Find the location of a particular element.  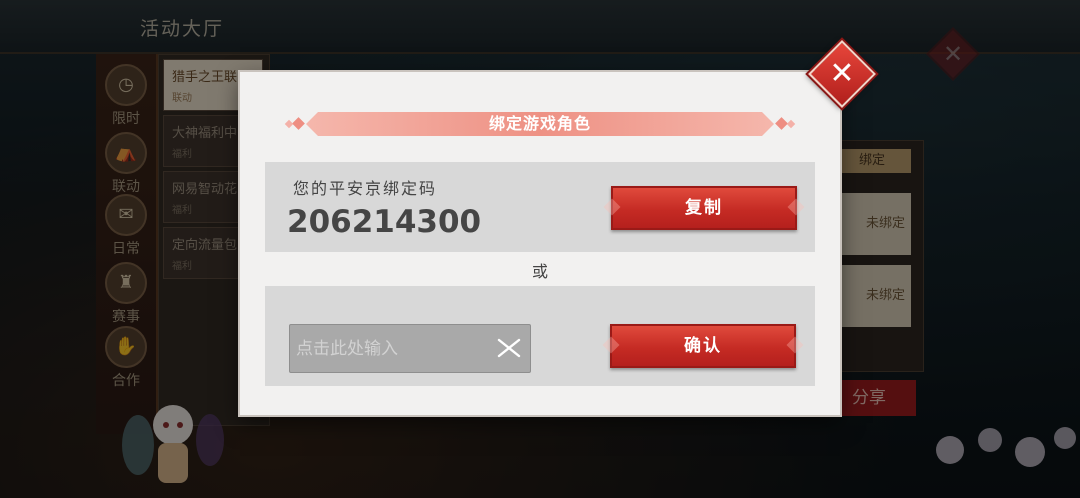

dialog-title: 绑定游戏角色 is located at coordinates (539, 123).